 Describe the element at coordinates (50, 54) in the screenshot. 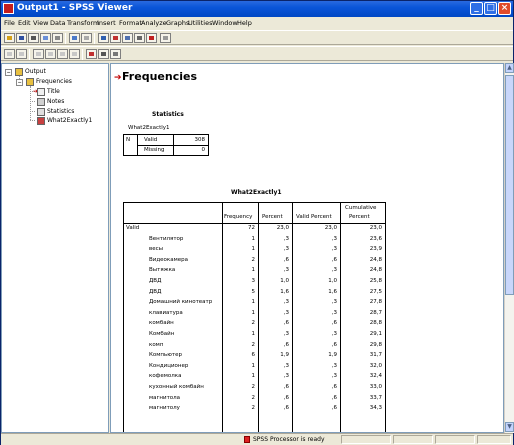

I see `collapse-icon` at that location.